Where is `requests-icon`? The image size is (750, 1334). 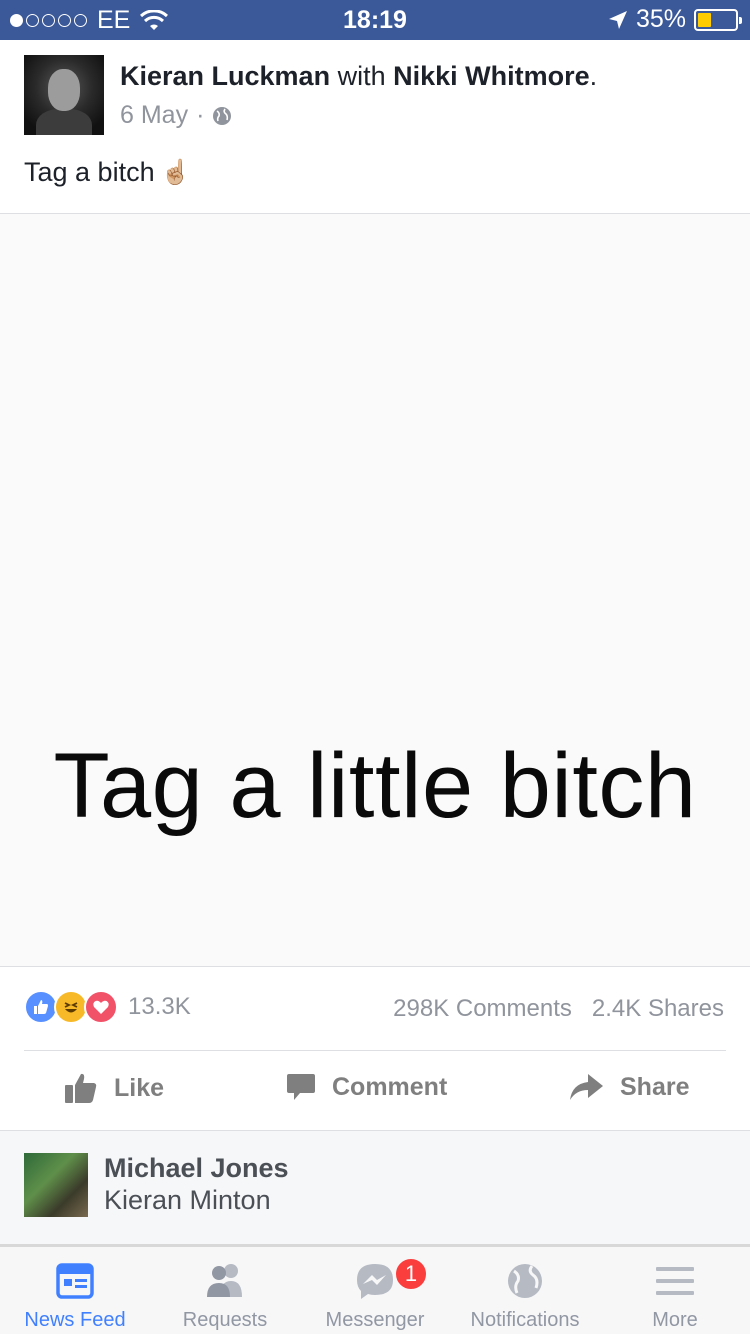
requests-icon is located at coordinates (224, 1280).